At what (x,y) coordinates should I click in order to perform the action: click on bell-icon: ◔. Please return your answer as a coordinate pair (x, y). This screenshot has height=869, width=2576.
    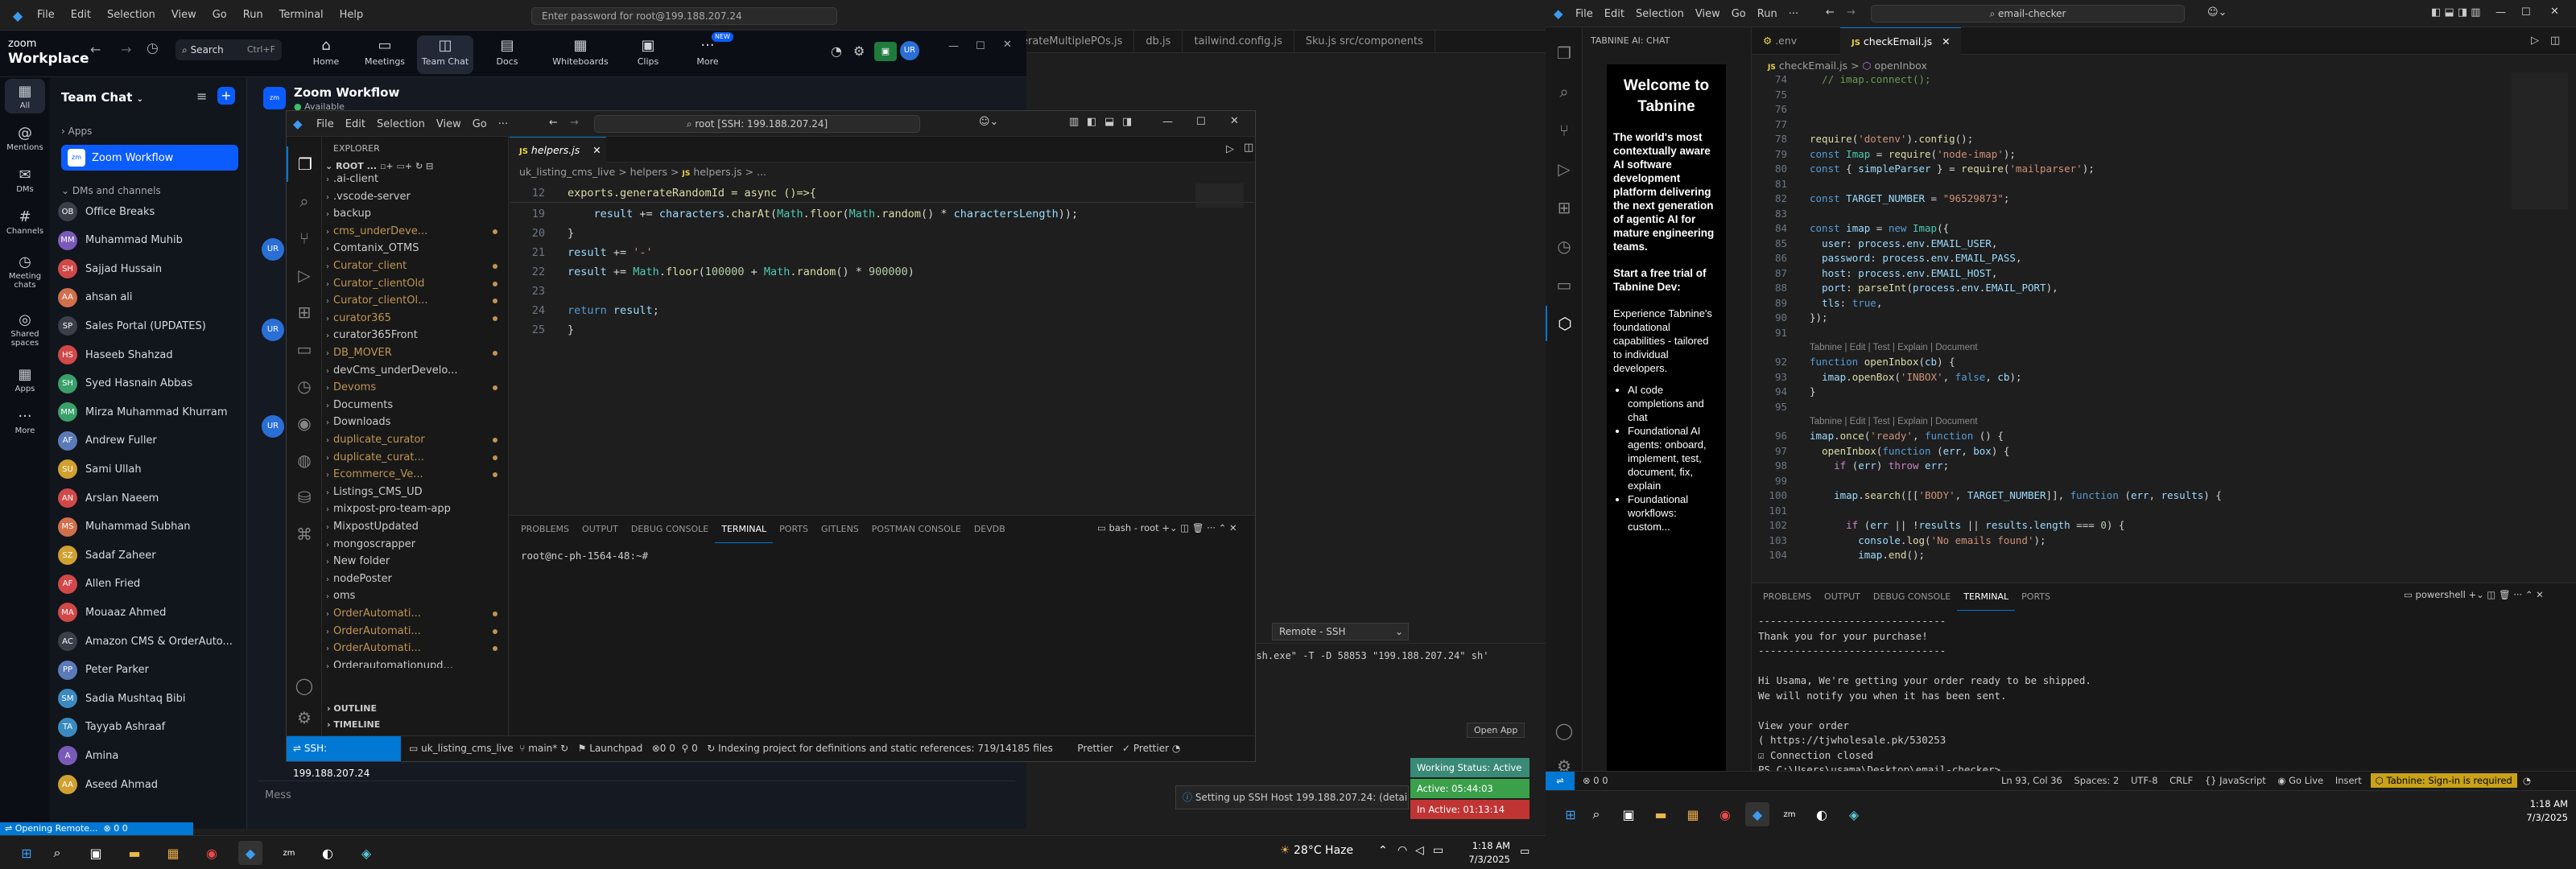
    Looking at the image, I should click on (836, 51).